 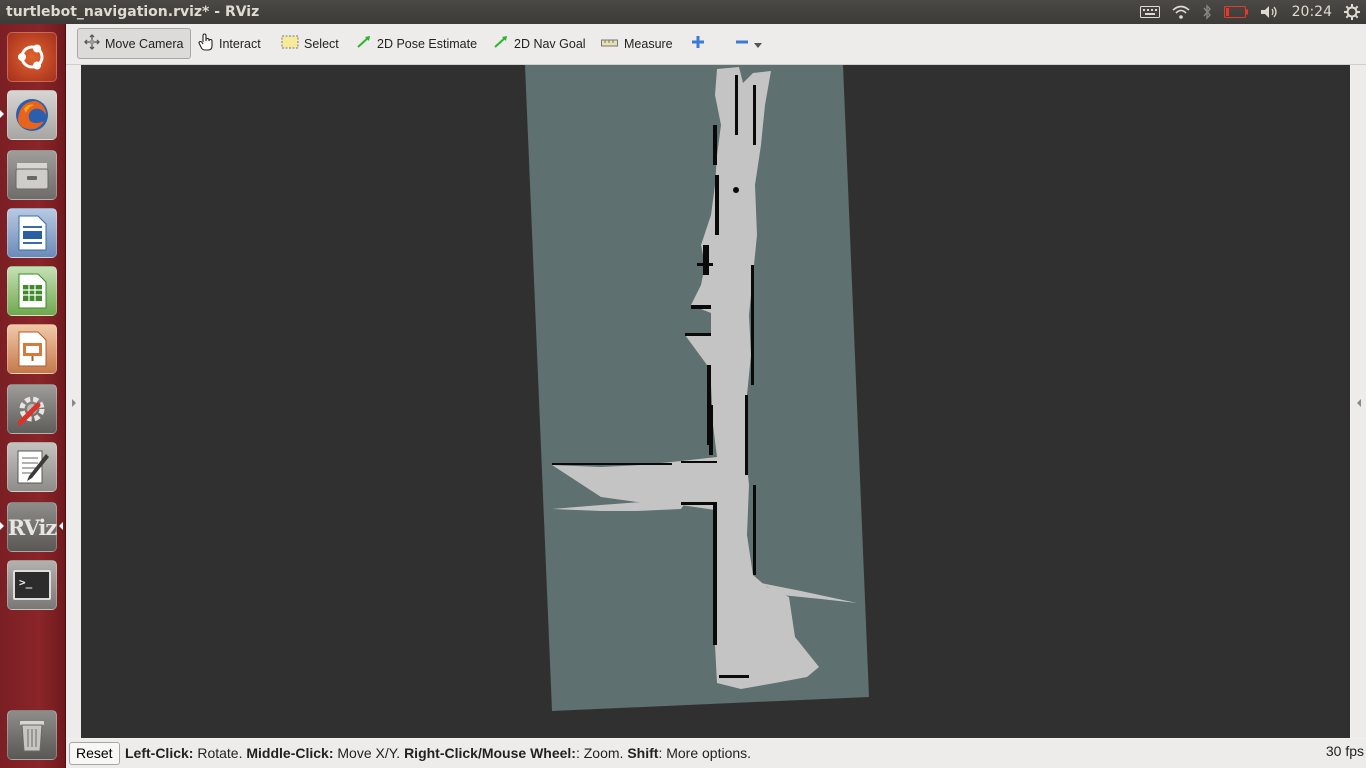 What do you see at coordinates (32, 233) in the screenshot?
I see `libreoffice-writer-icon` at bounding box center [32, 233].